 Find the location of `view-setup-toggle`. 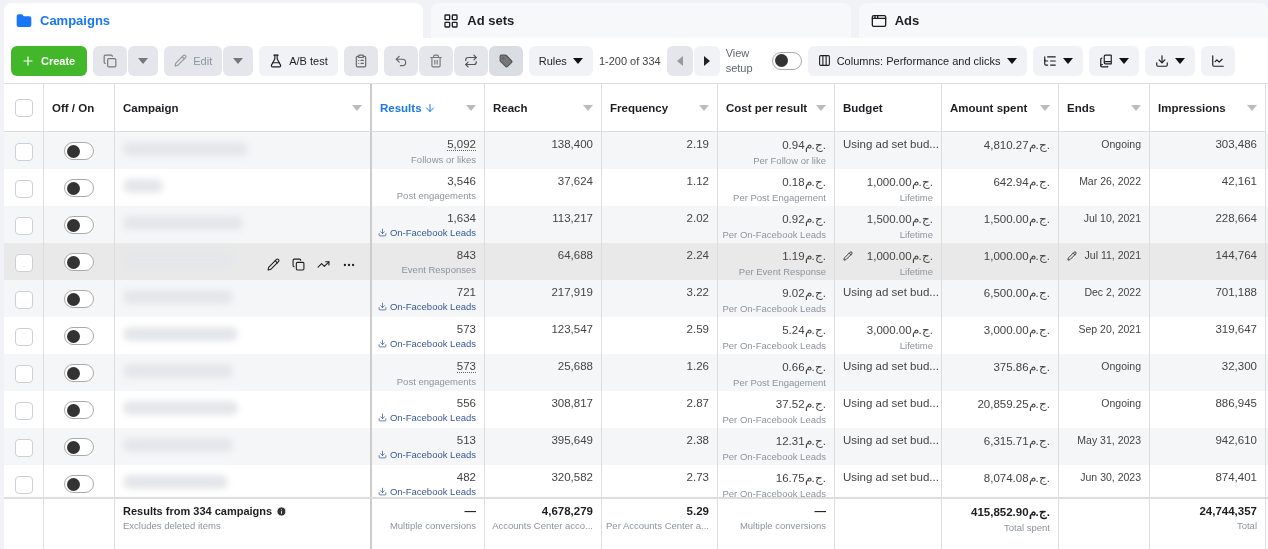

view-setup-toggle is located at coordinates (786, 60).